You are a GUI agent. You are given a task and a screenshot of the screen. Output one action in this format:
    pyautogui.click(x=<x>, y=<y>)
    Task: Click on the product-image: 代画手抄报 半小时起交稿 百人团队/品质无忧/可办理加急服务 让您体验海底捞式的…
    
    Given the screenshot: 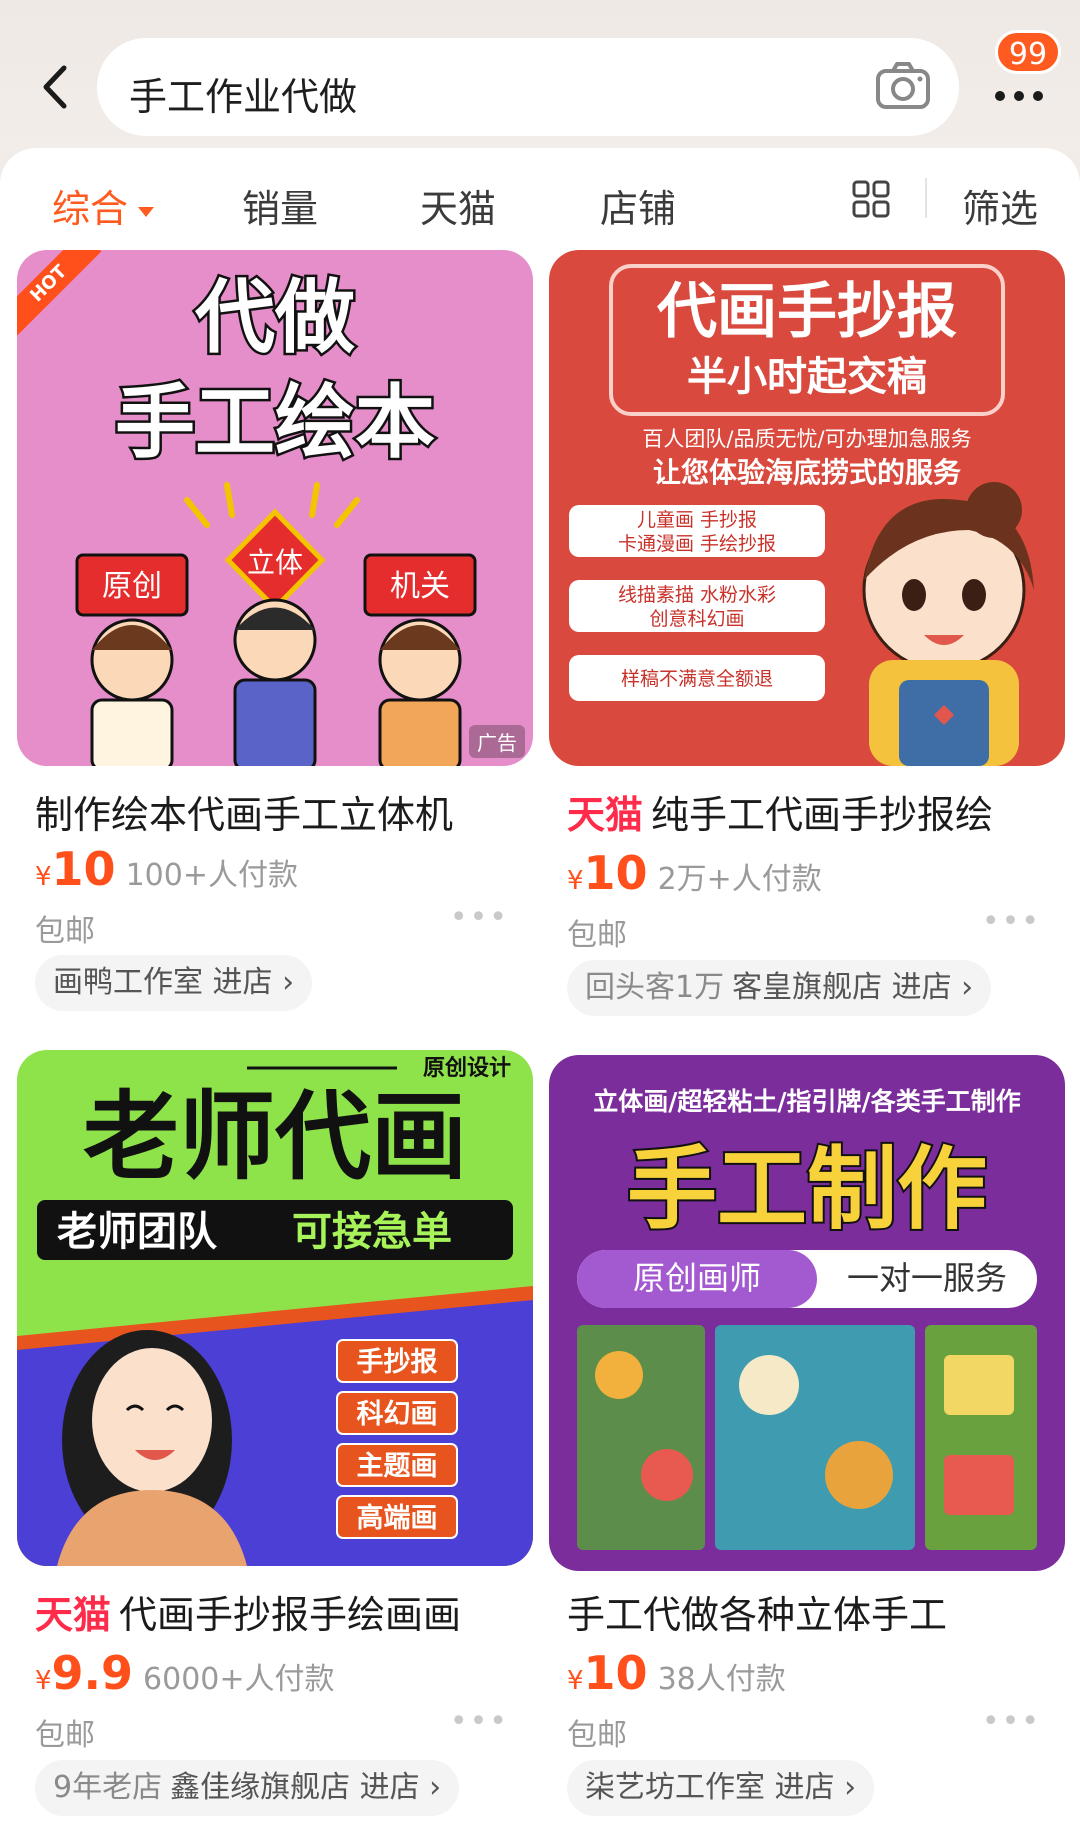 What is the action you would take?
    pyautogui.click(x=807, y=508)
    